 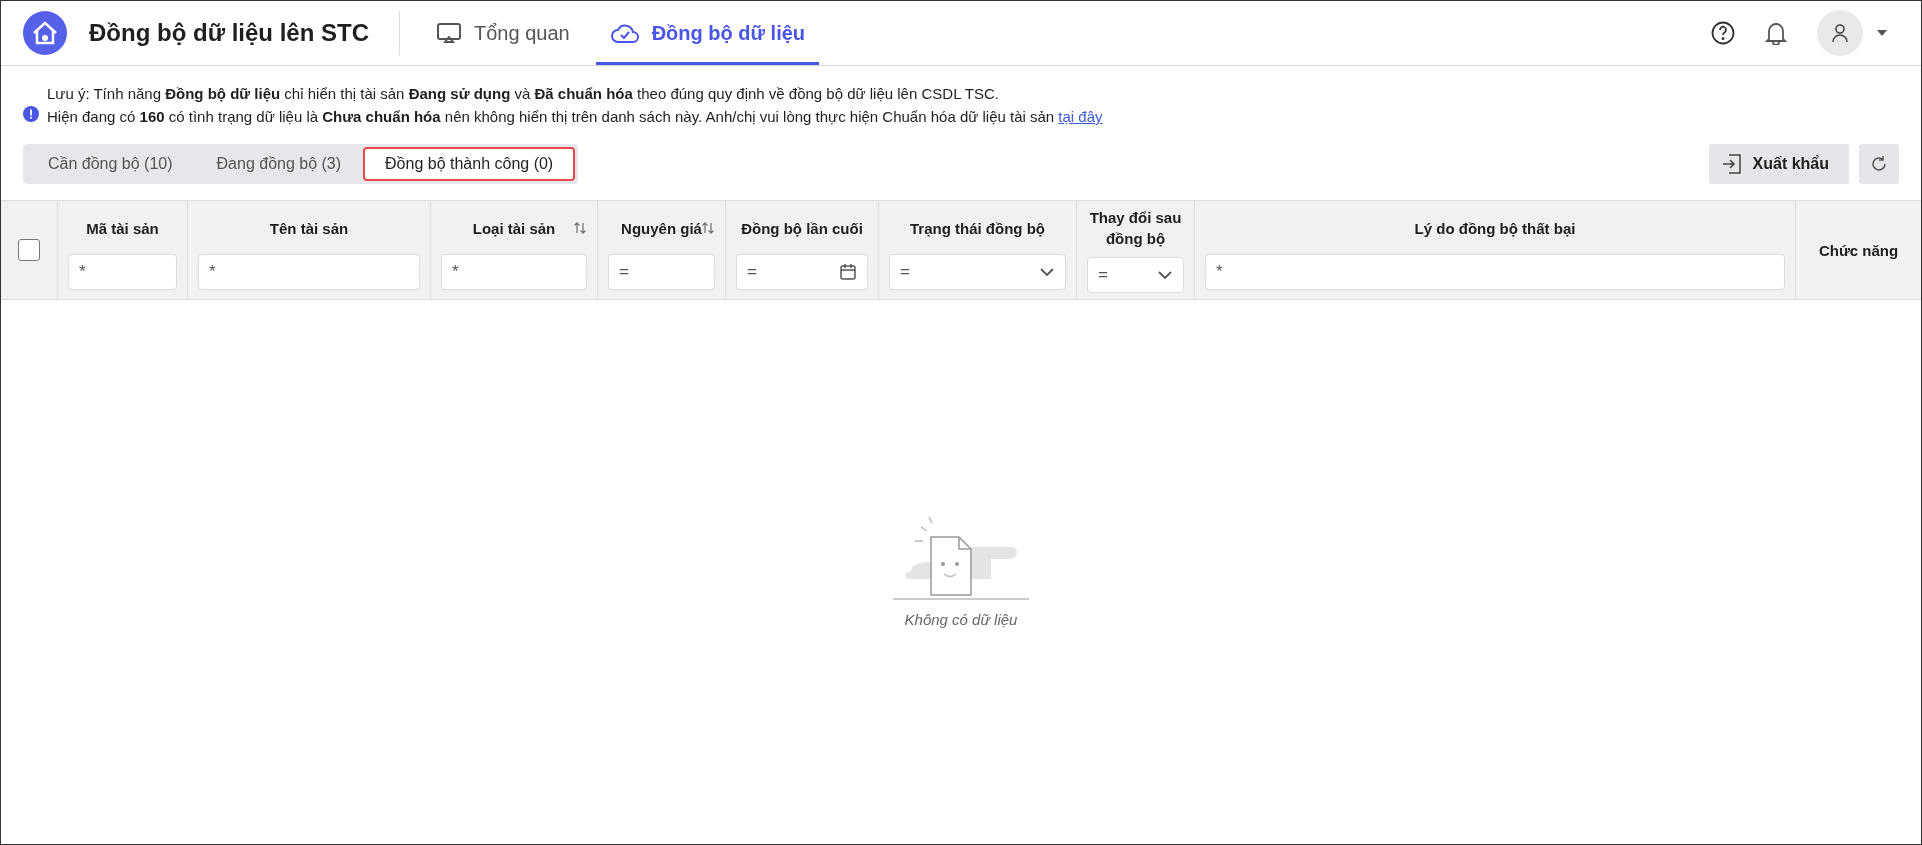 I want to click on nav-tab: Đồng bộ dữ liệu, so click(x=707, y=33).